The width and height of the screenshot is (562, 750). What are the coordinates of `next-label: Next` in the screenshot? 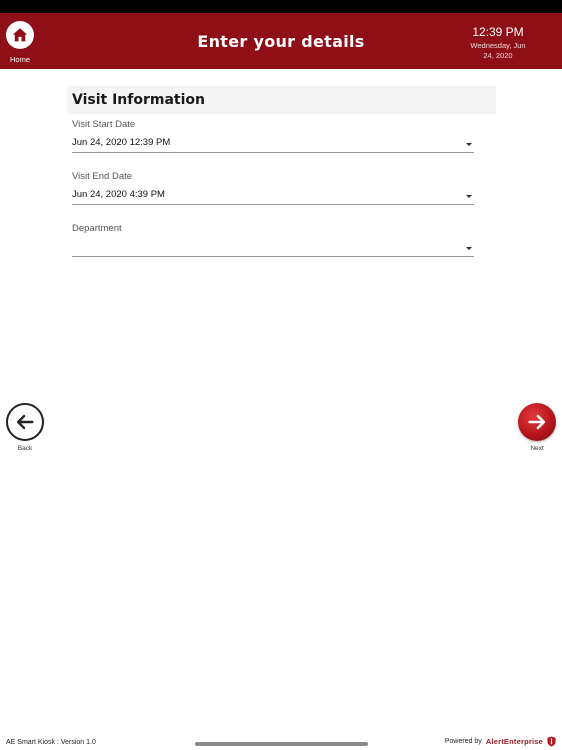 It's located at (537, 448).